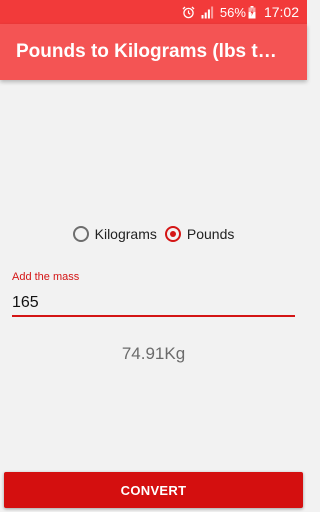 The height and width of the screenshot is (512, 320). I want to click on battery-percent: 56%, so click(232, 12).